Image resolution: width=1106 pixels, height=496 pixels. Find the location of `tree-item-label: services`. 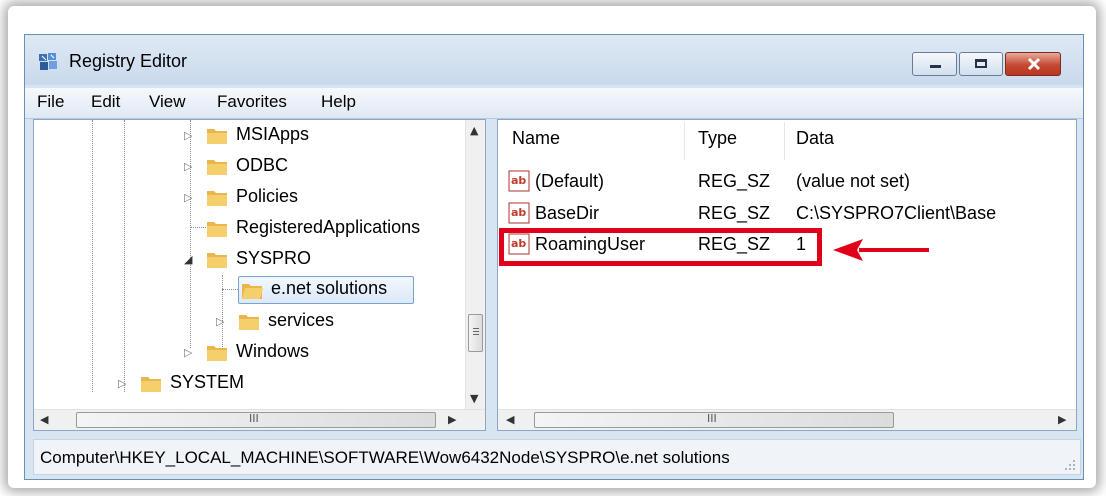

tree-item-label: services is located at coordinates (301, 320).